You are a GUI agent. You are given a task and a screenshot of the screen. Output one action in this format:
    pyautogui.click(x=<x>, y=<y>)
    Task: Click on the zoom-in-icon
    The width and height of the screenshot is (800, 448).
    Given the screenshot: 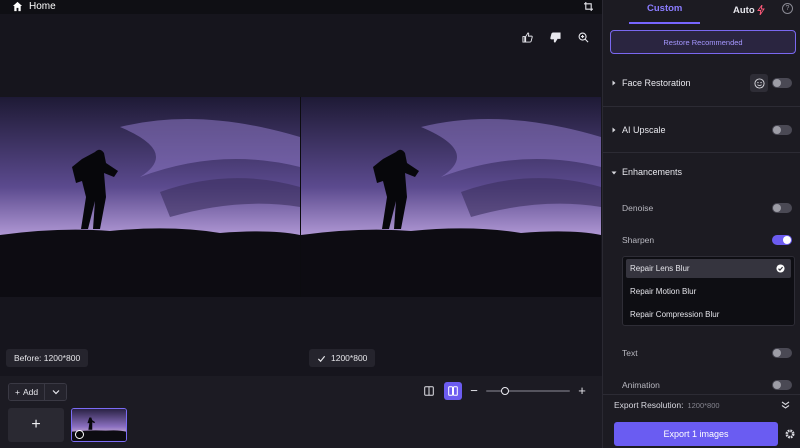 What is the action you would take?
    pyautogui.click(x=583, y=37)
    